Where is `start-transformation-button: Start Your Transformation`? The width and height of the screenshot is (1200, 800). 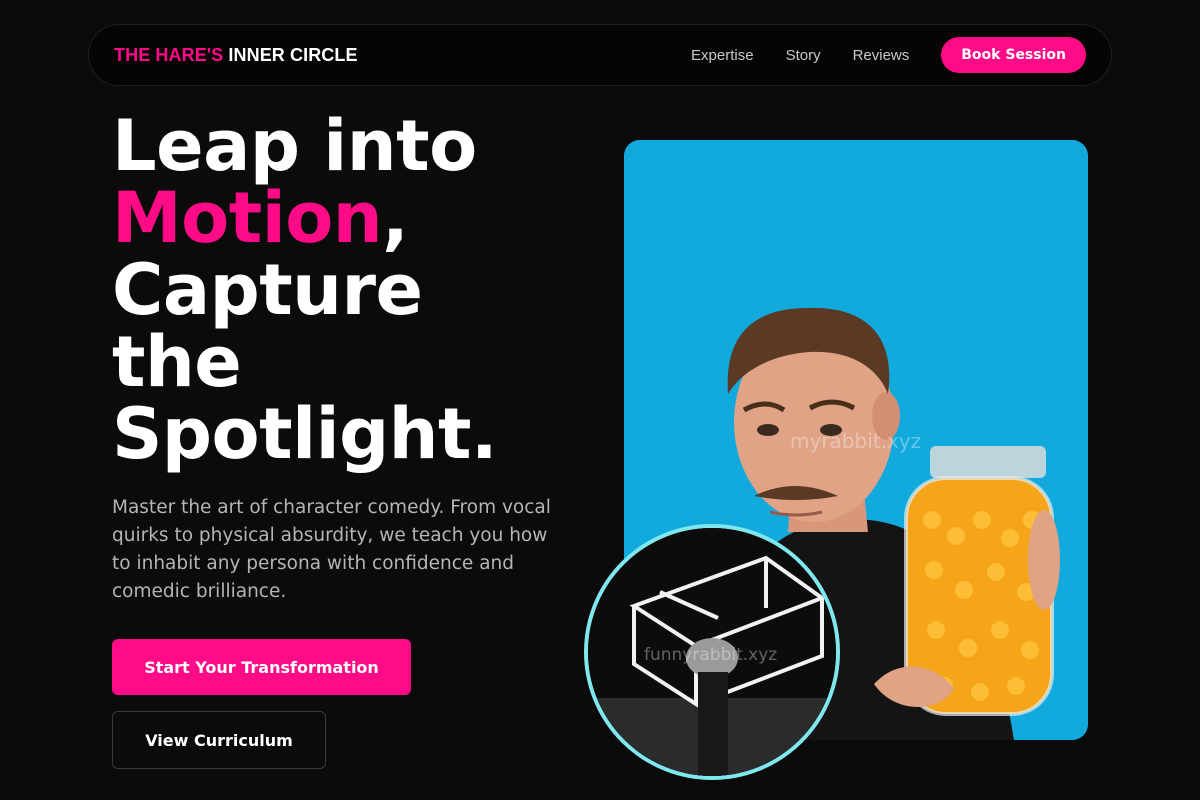 start-transformation-button: Start Your Transformation is located at coordinates (261, 667).